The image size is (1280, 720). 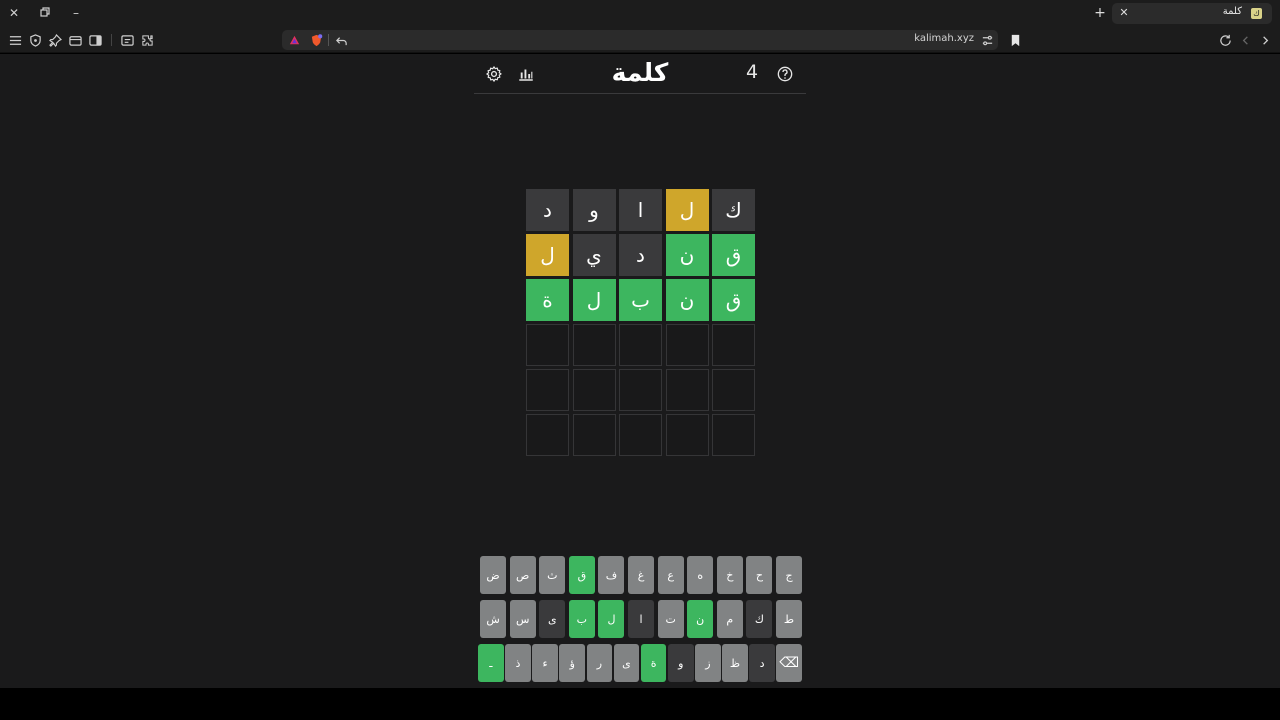 What do you see at coordinates (653, 663) in the screenshot?
I see `keyboard-key: ة` at bounding box center [653, 663].